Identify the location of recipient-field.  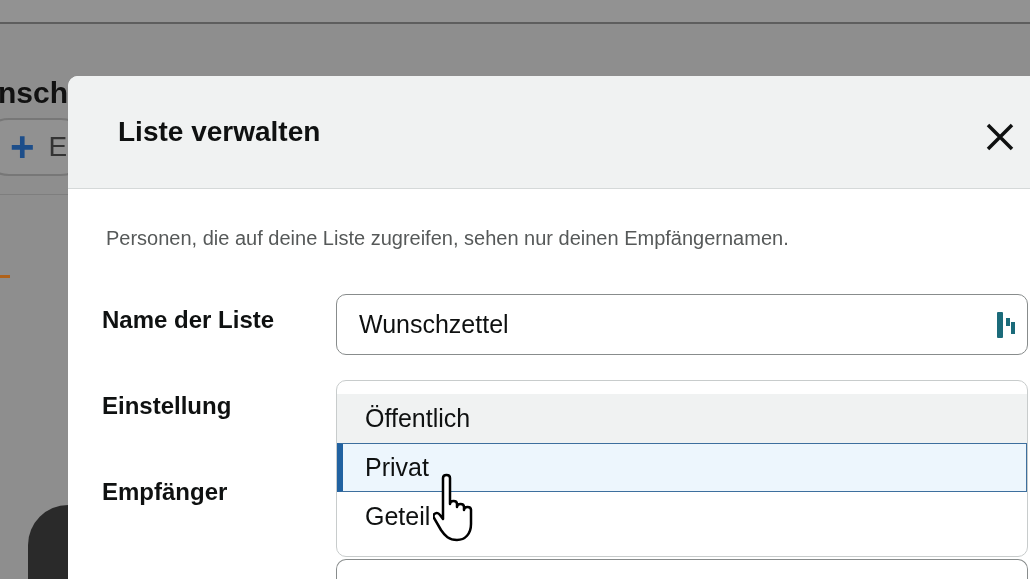
(682, 569).